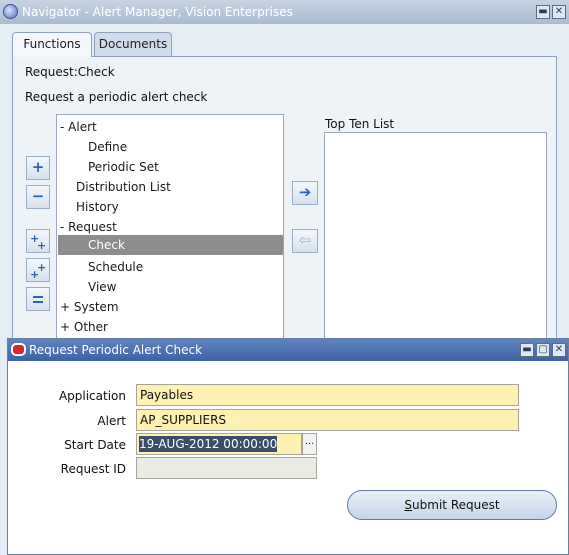  I want to click on tree-item-alert: - Alert, so click(170, 127).